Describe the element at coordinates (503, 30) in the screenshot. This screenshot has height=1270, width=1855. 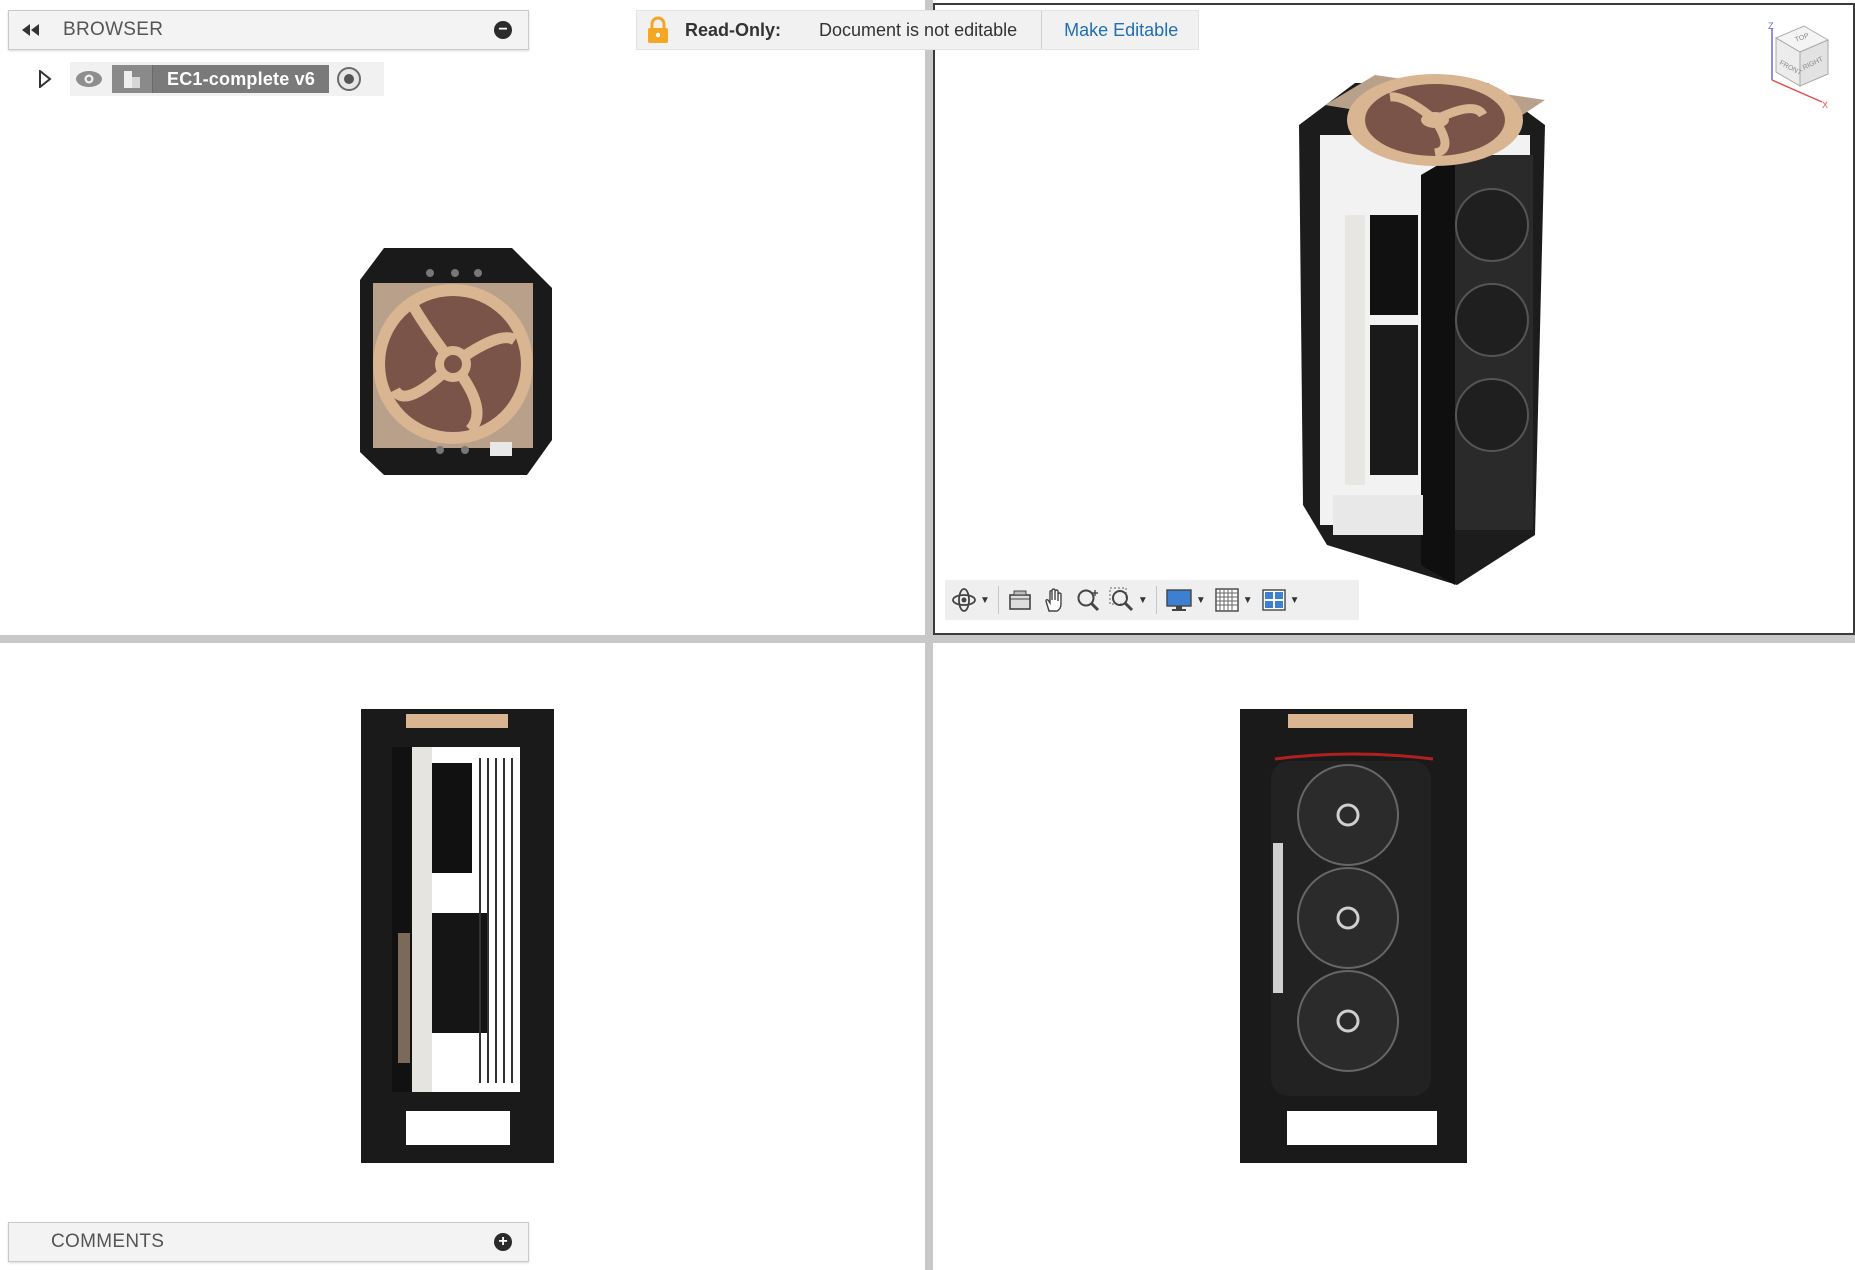
I see `minimize-browser-icon: −` at that location.